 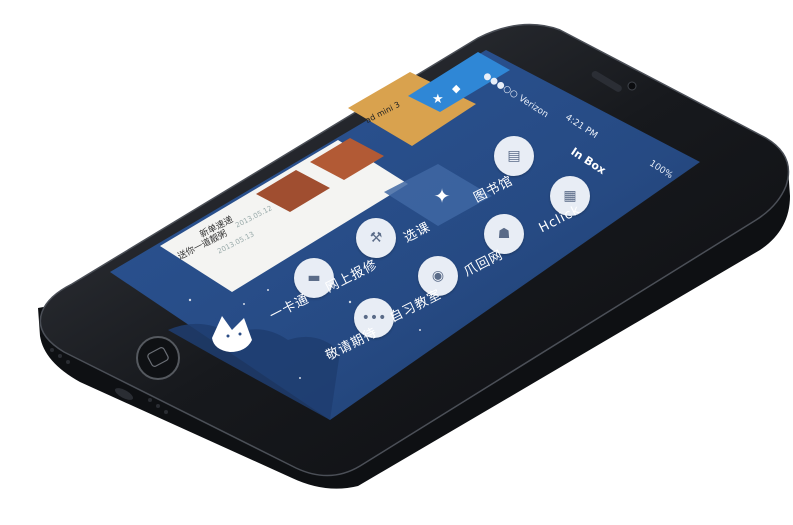 What do you see at coordinates (504, 234) in the screenshot?
I see `cat-icon: ☗` at bounding box center [504, 234].